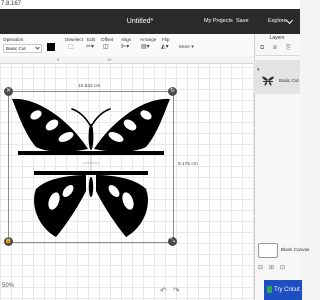  I want to click on offset-label: Offset, so click(107, 39).